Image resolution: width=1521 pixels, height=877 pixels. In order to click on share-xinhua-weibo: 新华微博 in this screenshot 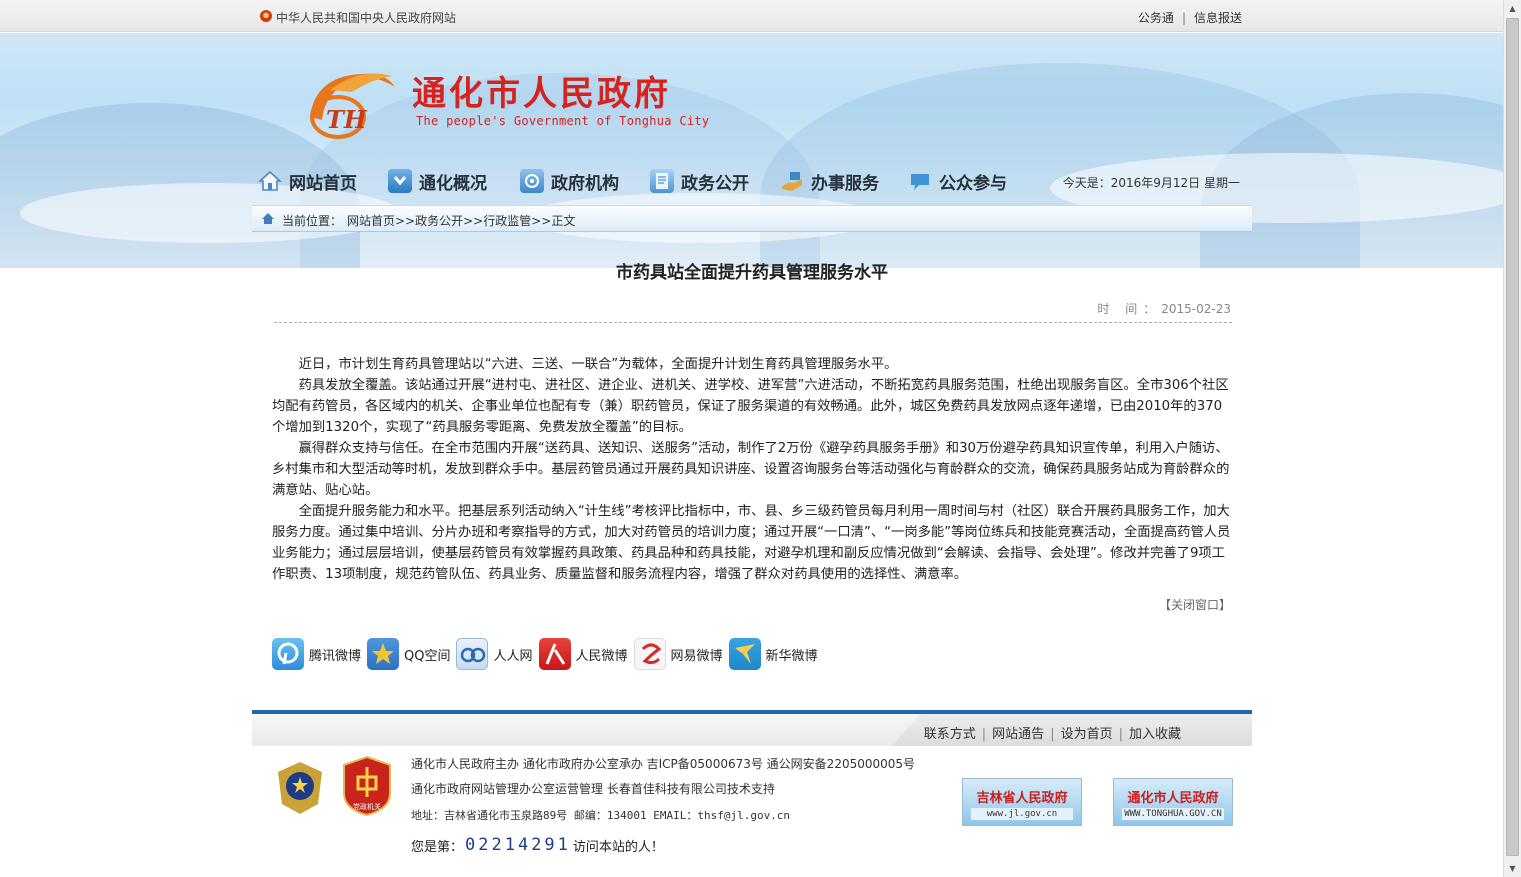, I will do `click(773, 654)`.